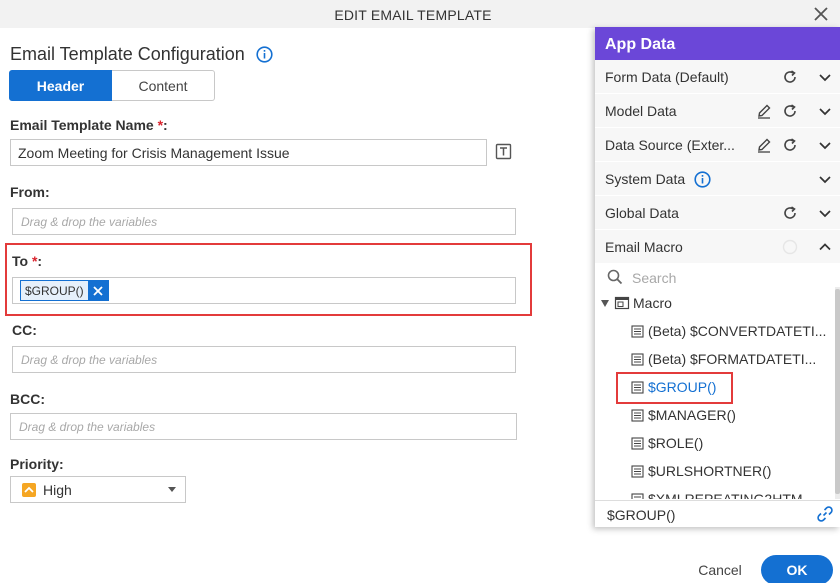 This screenshot has width=840, height=583. Describe the element at coordinates (89, 222) in the screenshot. I see `from-placeholder: Drag & drop the variables` at that location.